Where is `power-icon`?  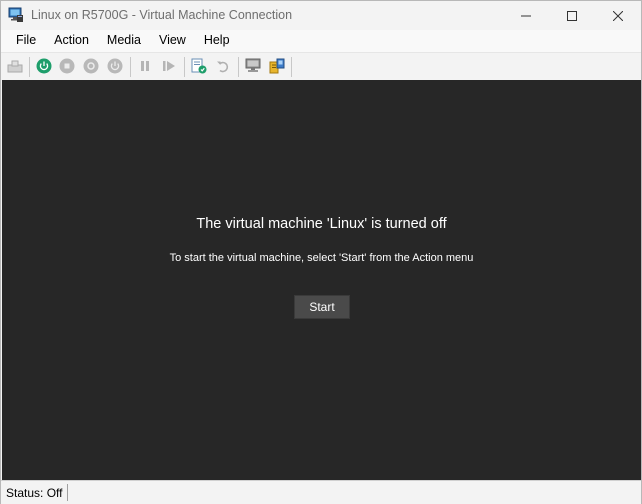
power-icon is located at coordinates (115, 66).